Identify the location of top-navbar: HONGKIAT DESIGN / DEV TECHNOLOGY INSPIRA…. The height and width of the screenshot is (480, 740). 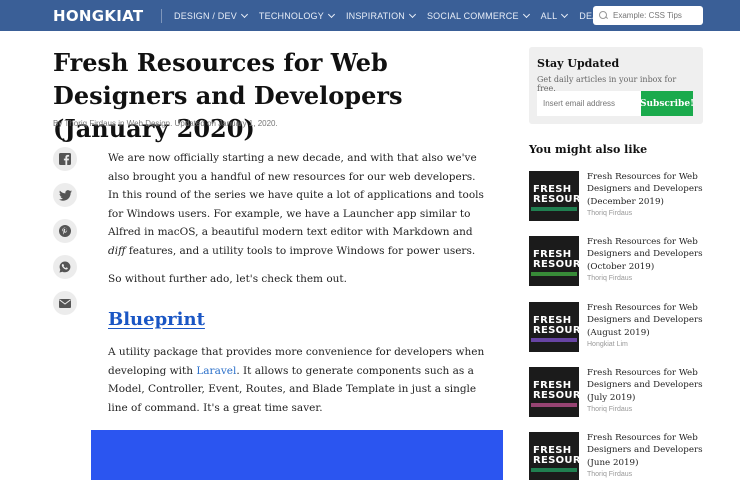
(370, 15).